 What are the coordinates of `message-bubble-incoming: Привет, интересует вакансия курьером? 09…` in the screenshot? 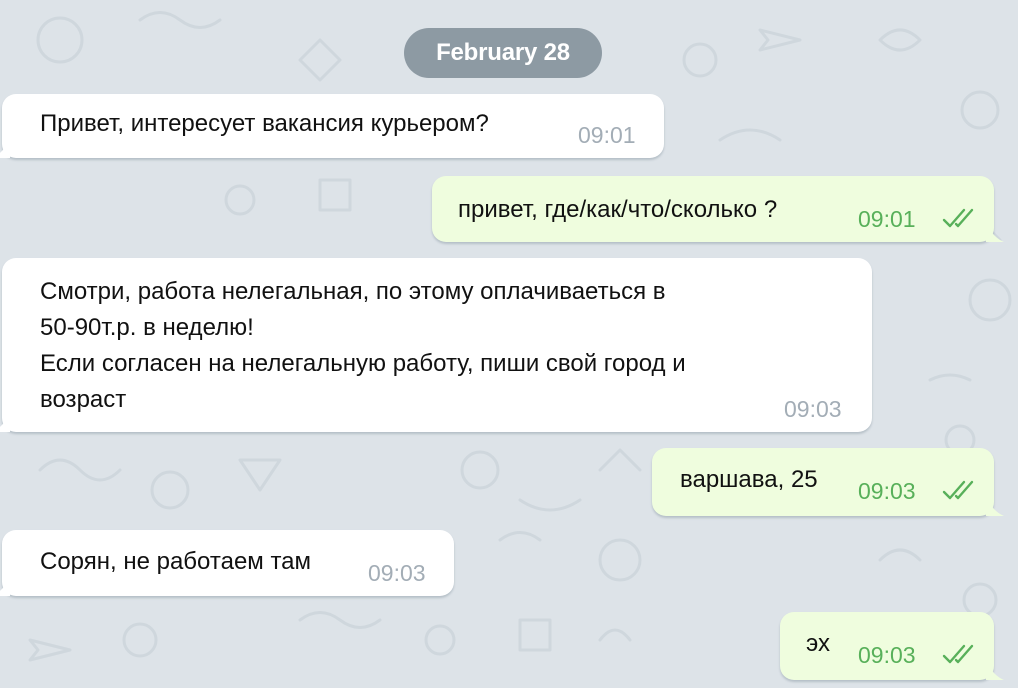 It's located at (332, 126).